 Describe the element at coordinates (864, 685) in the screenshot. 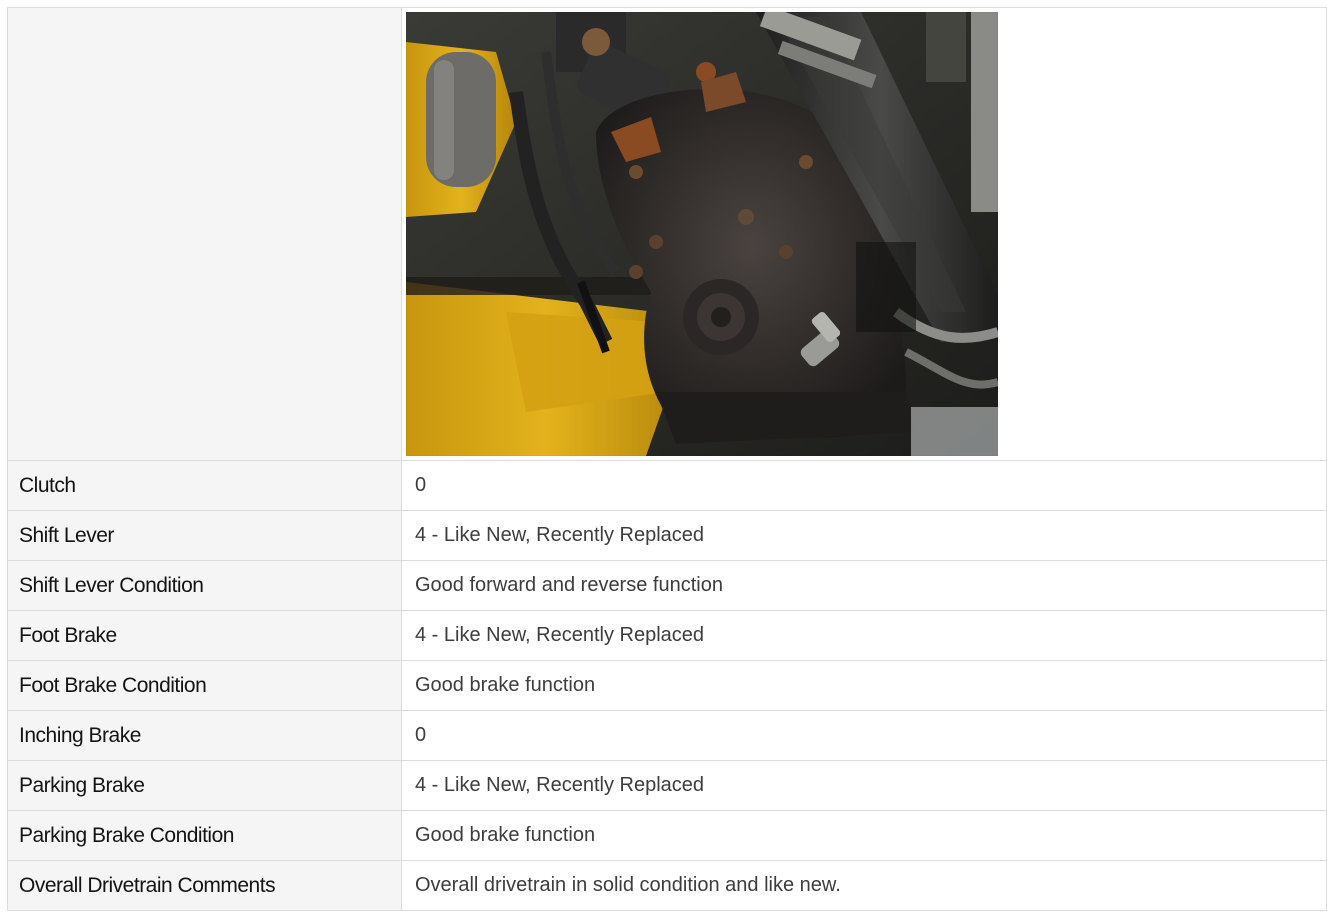

I see `row-value-foot-brake-condition: Good brake function` at that location.